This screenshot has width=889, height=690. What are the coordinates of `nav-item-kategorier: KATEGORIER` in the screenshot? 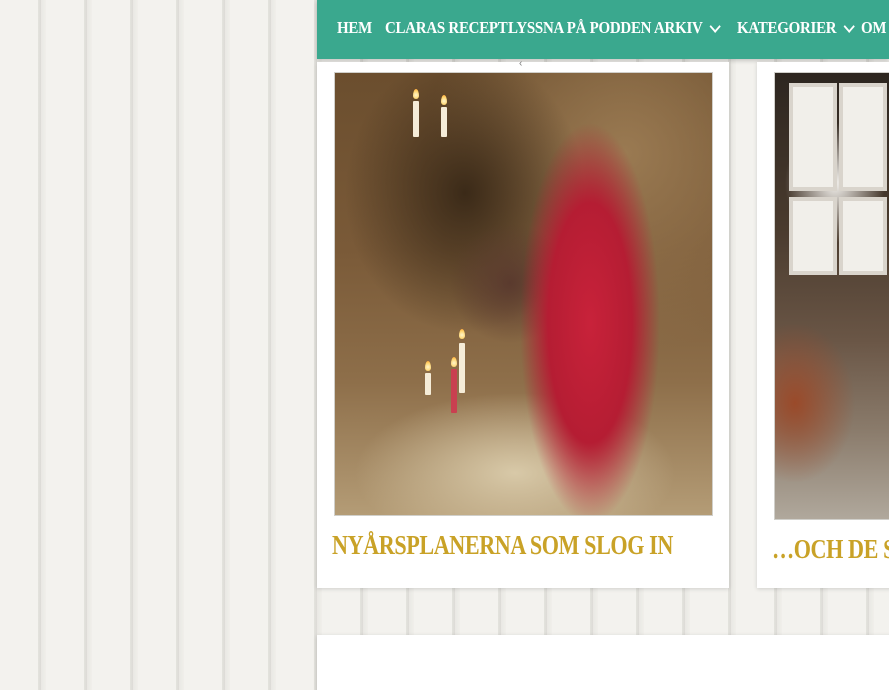 It's located at (796, 29).